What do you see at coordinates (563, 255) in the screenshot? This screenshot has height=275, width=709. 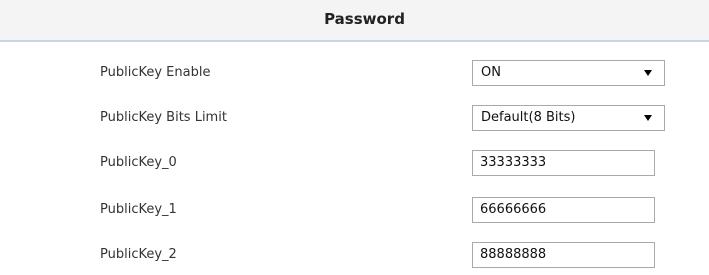 I see `publickey-2-input: 88888888` at bounding box center [563, 255].